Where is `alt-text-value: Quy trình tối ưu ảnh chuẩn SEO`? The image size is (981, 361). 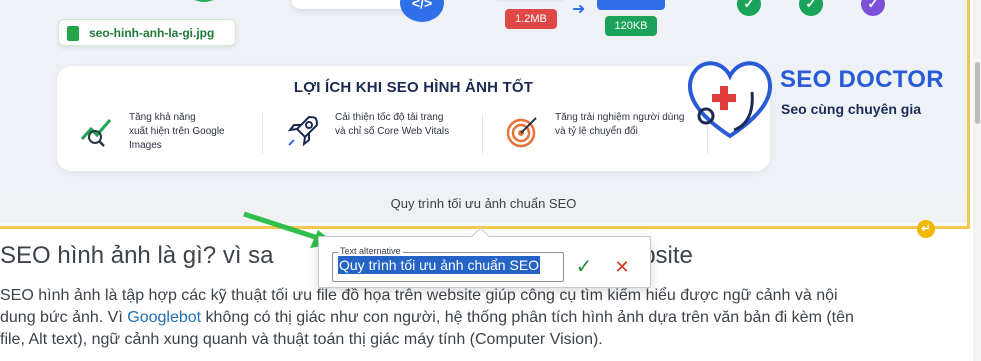 alt-text-value: Quy trình tối ưu ảnh chuẩn SEO is located at coordinates (439, 265).